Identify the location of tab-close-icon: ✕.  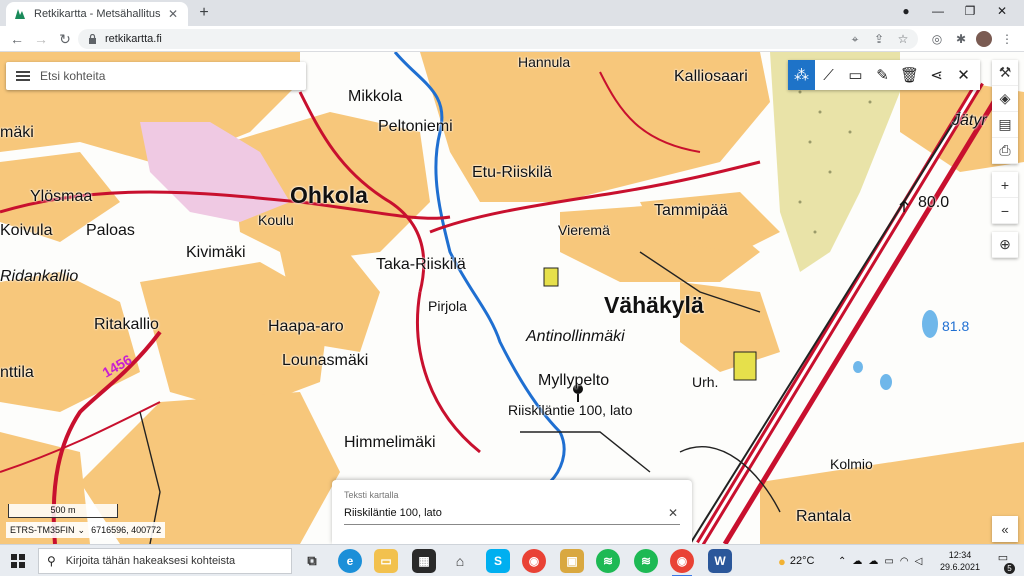
(173, 14).